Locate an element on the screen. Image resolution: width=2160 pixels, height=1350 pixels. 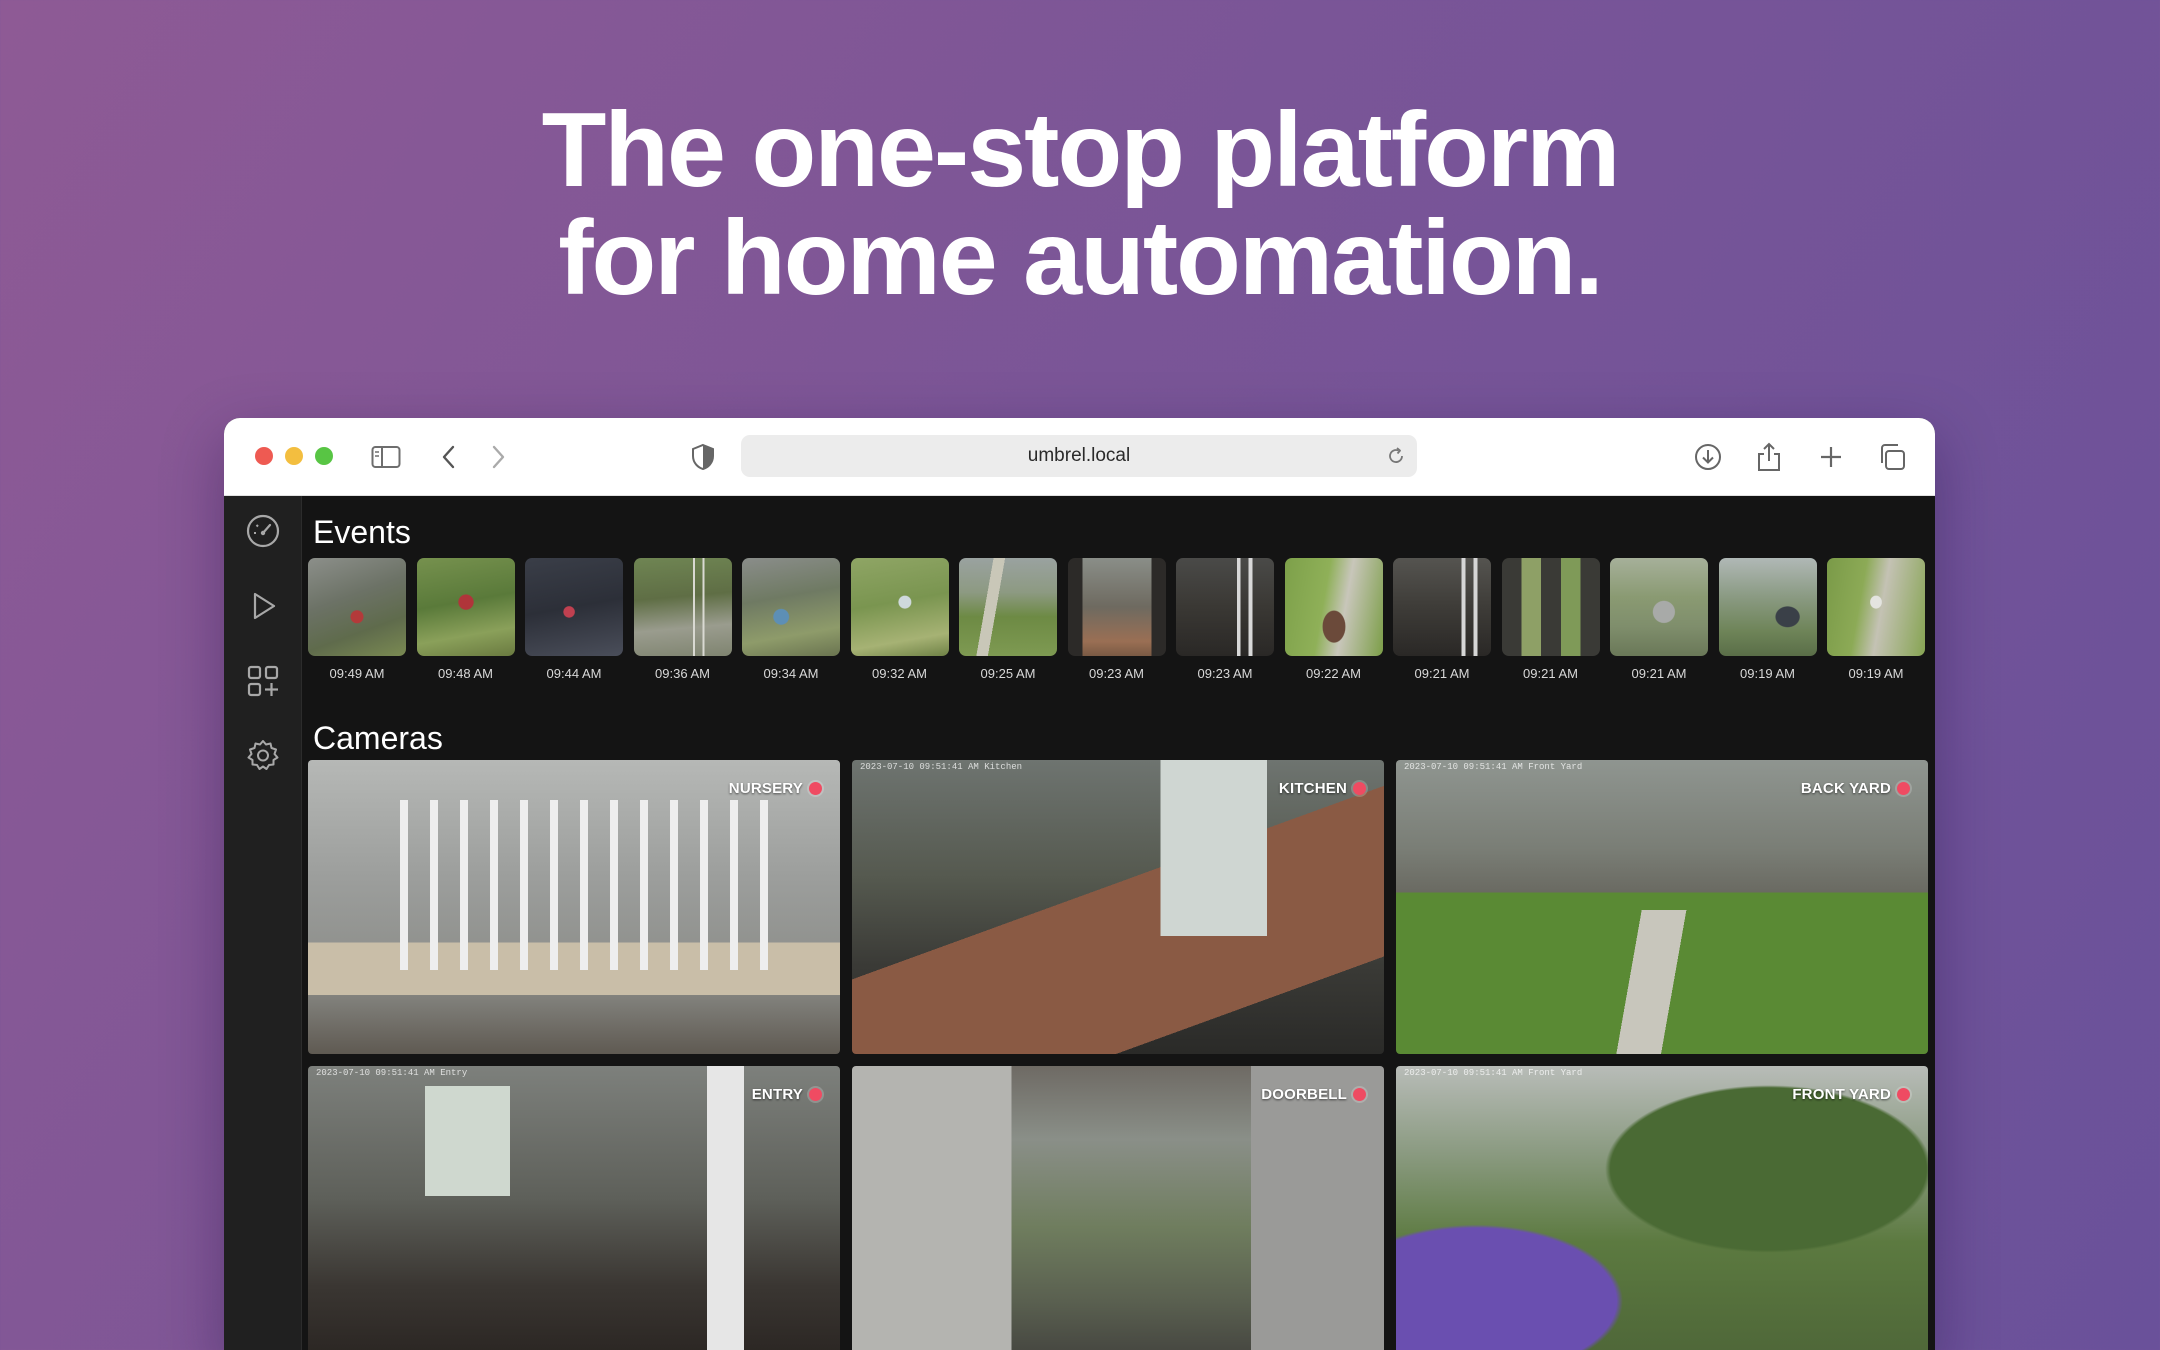
sidebar-icon is located at coordinates (386, 457).